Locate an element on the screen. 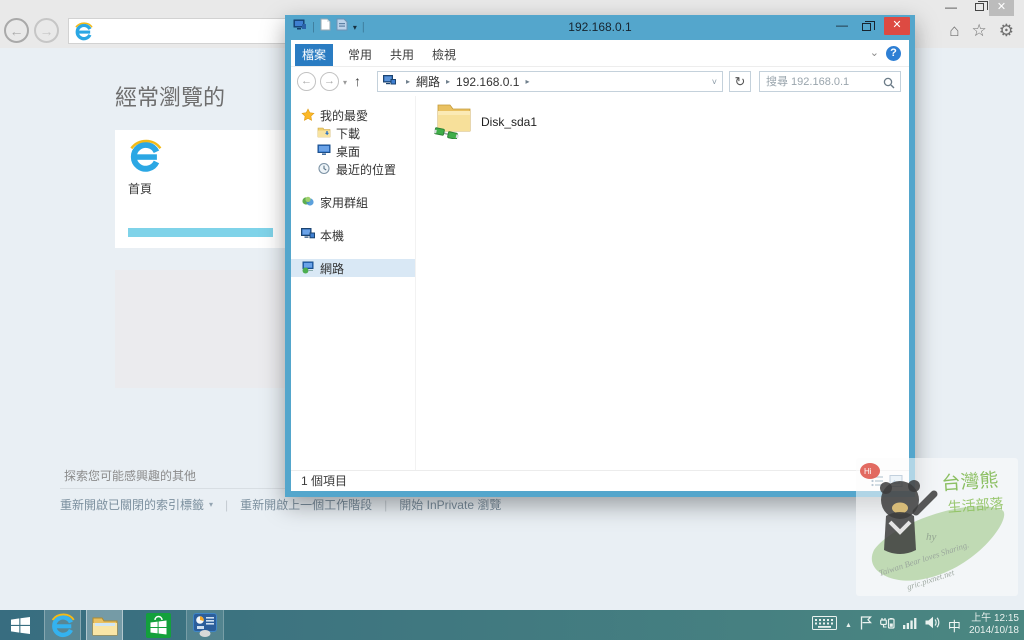  power-plug-icon is located at coordinates (887, 625).